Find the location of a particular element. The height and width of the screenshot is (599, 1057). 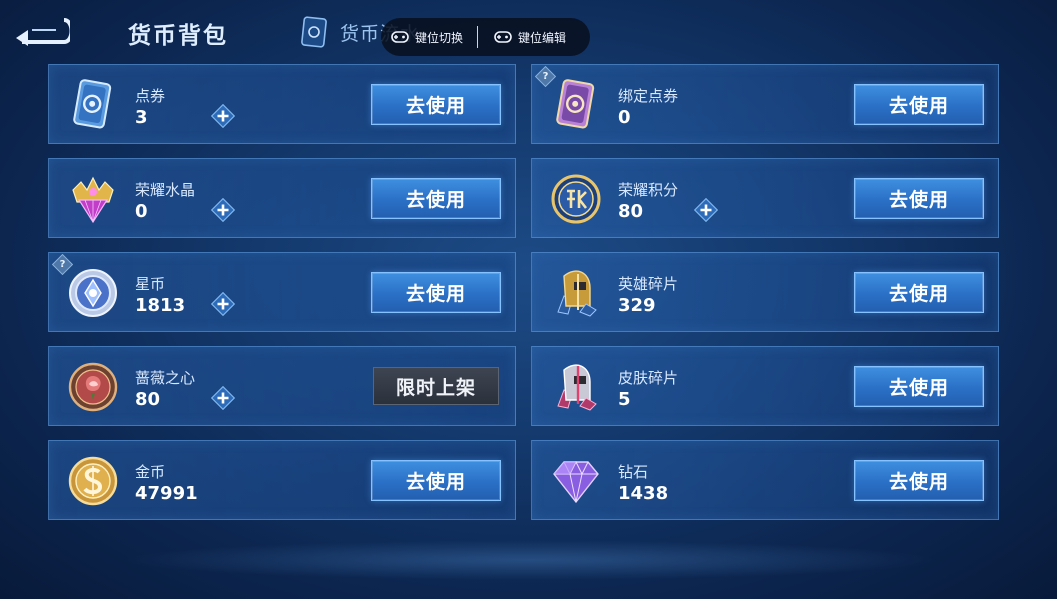

currency-card-diamond: 钻石 1438 去使用 is located at coordinates (765, 480).